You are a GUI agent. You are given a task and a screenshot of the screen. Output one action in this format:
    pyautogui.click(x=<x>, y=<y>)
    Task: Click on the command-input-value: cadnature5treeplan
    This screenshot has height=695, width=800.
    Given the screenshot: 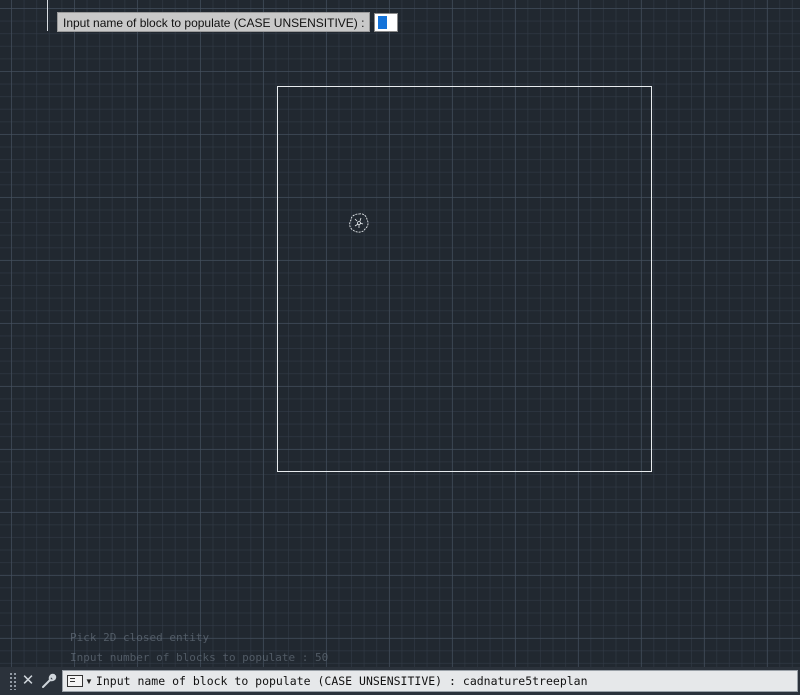 What is the action you would take?
    pyautogui.click(x=525, y=681)
    